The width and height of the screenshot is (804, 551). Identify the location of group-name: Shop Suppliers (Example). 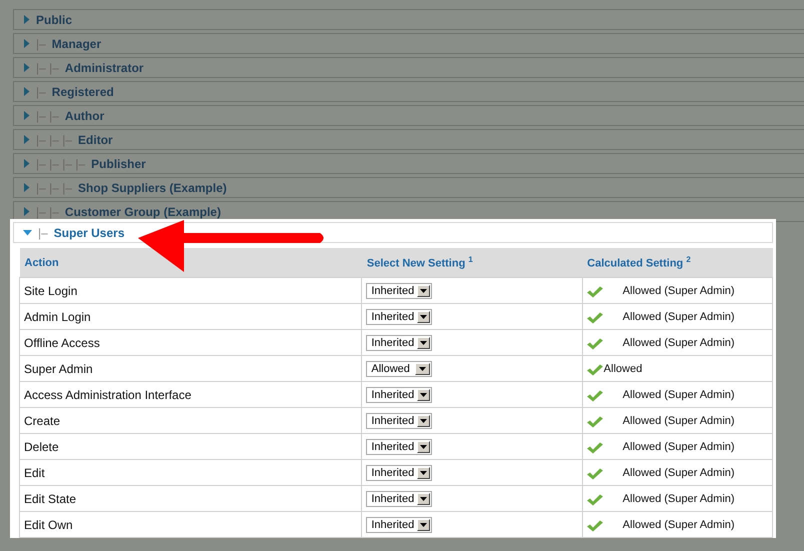
(152, 187).